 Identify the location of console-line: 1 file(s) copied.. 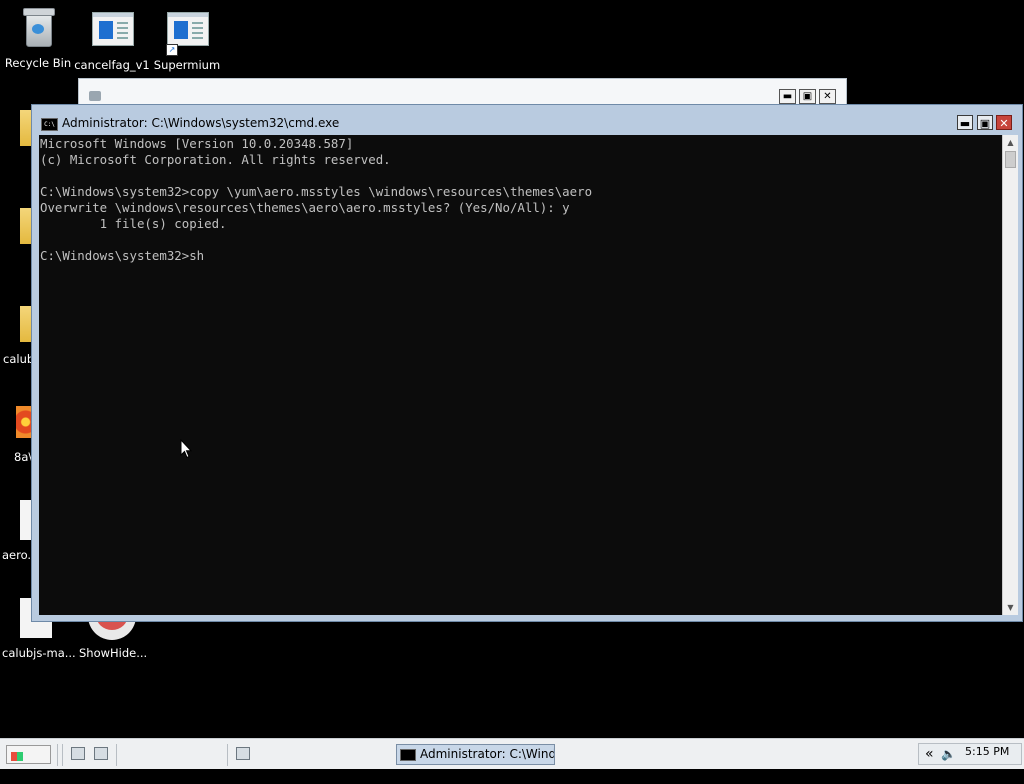
(133, 223).